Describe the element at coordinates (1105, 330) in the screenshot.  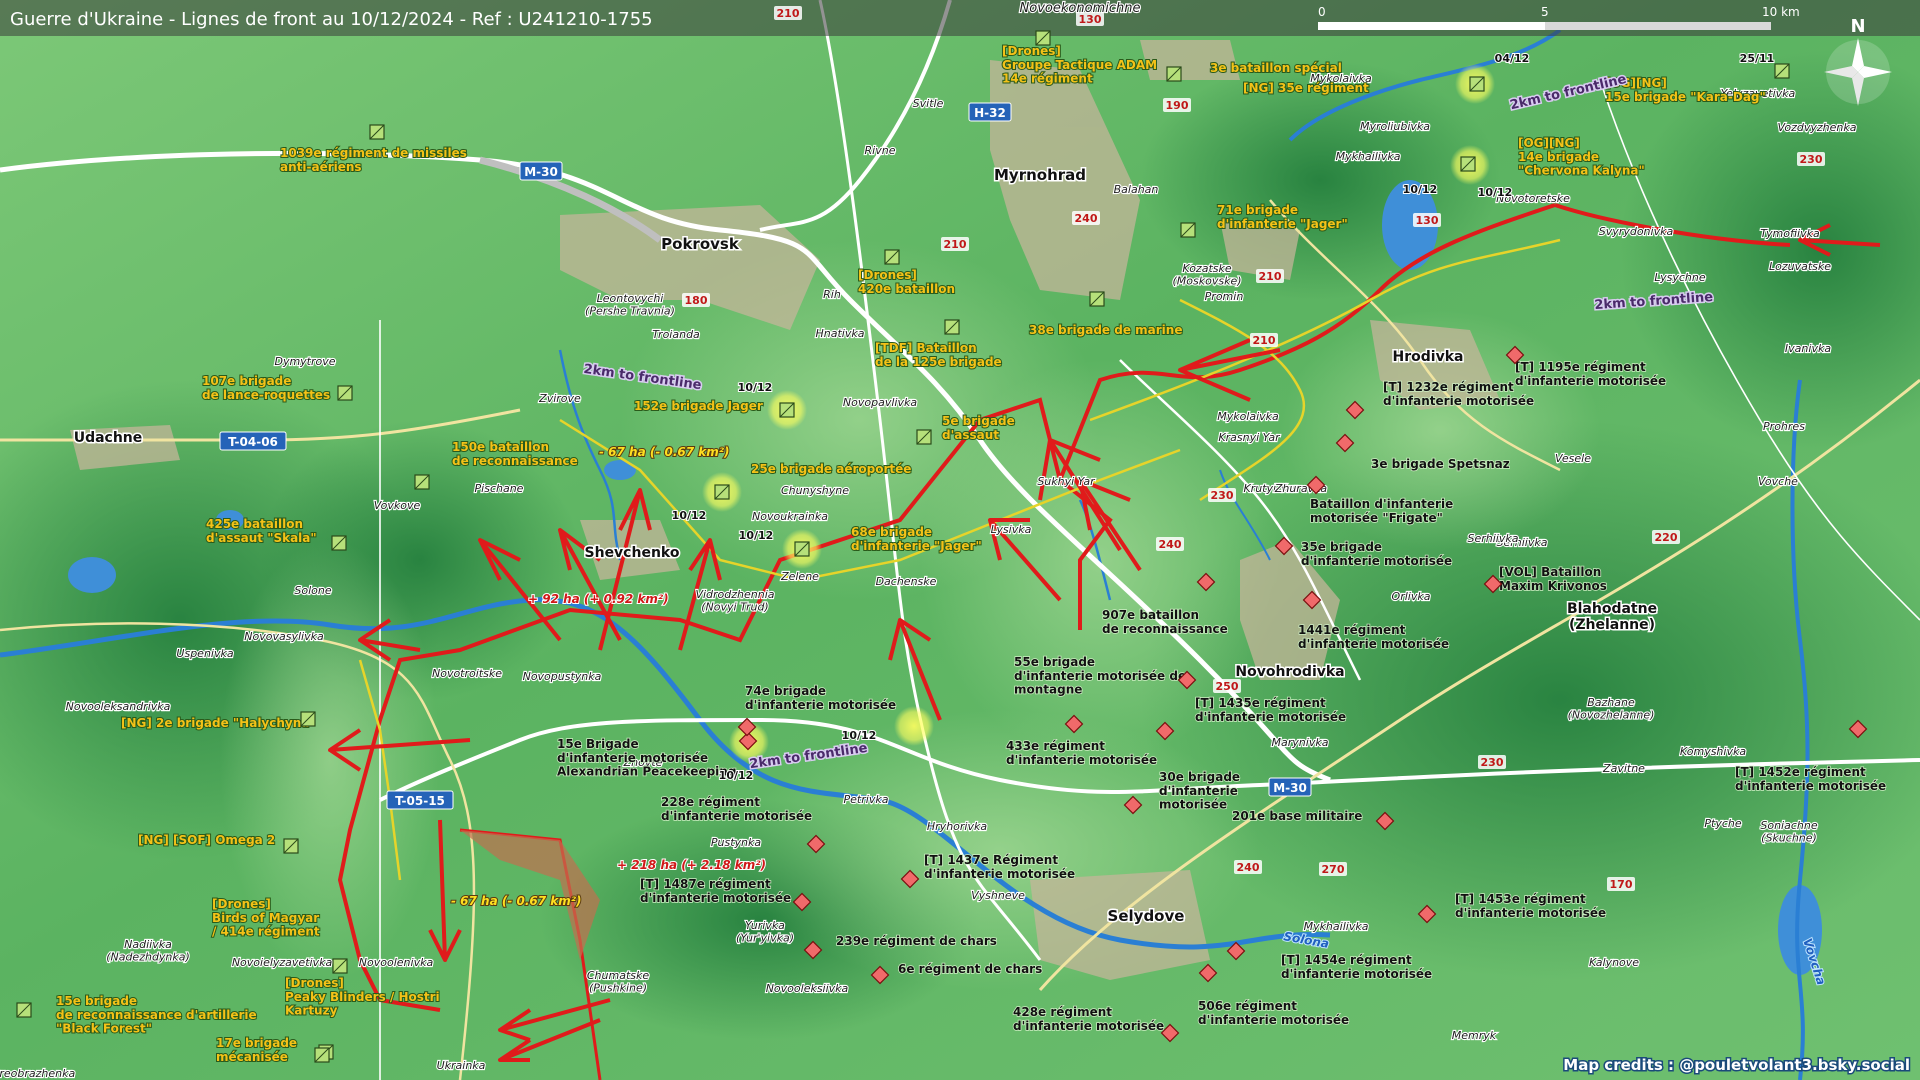
I see `ukr-unit-label: 38e brigade de marine` at that location.